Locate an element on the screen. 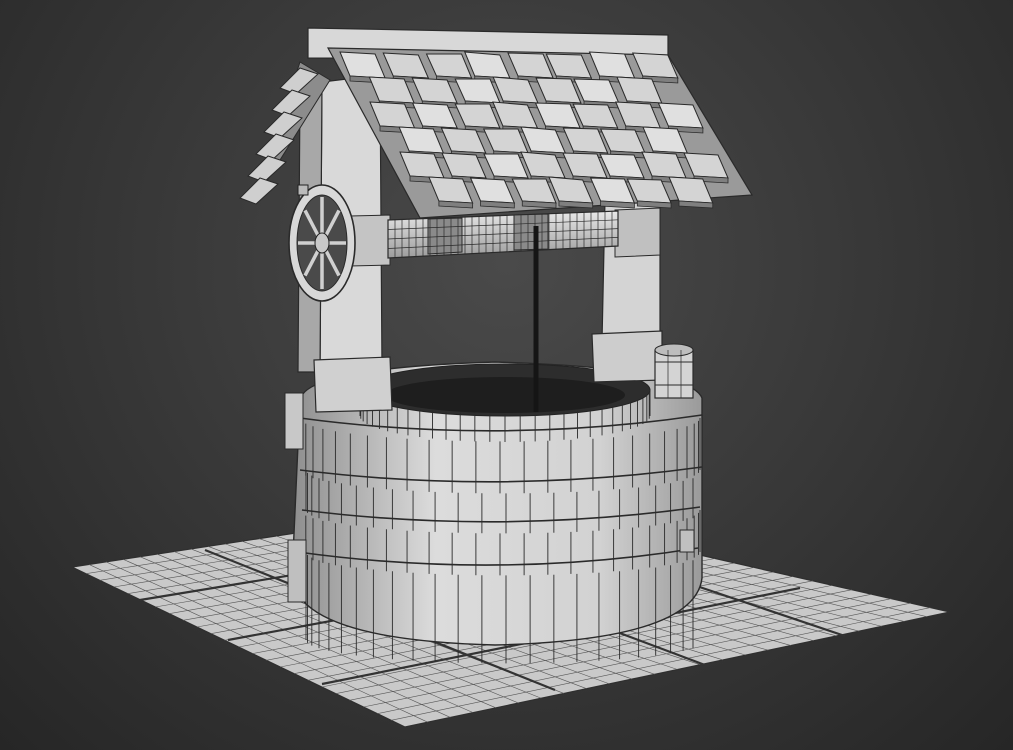  crank-wheel is located at coordinates (322, 243).